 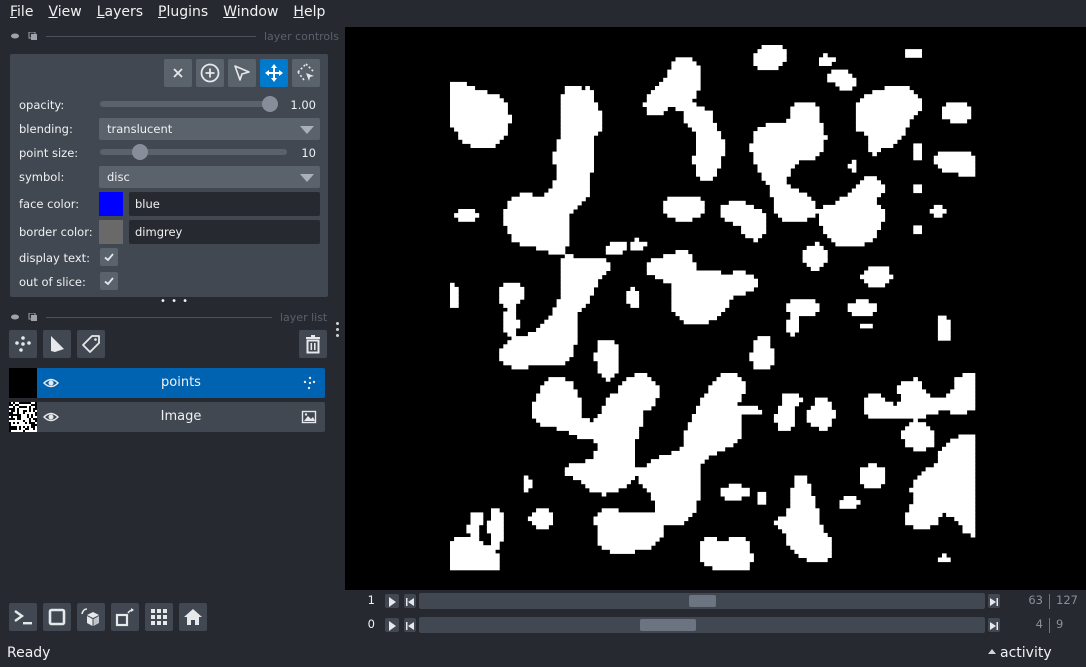 I want to click on dock-resize-handle: • • •, so click(x=174, y=302).